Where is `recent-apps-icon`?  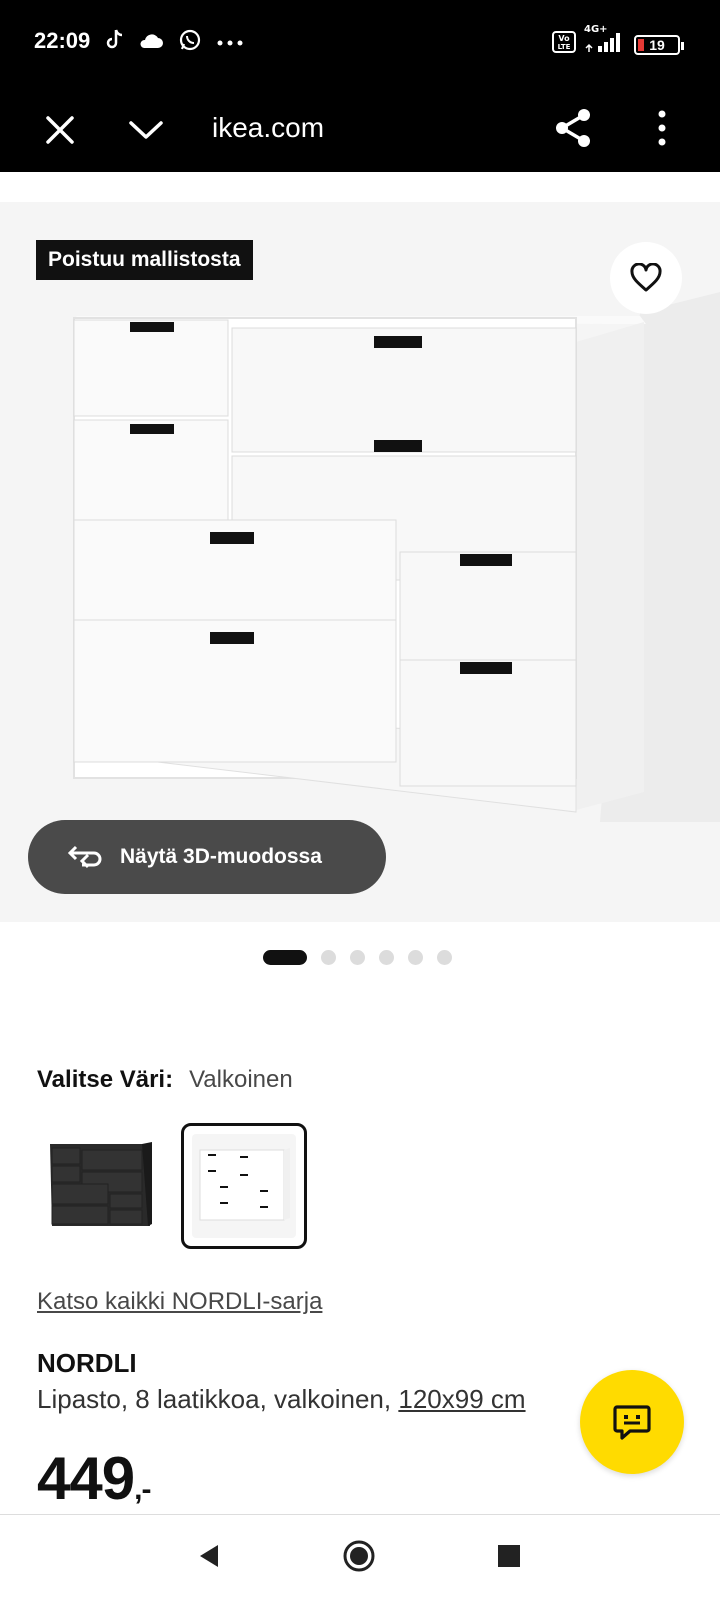 recent-apps-icon is located at coordinates (509, 1556).